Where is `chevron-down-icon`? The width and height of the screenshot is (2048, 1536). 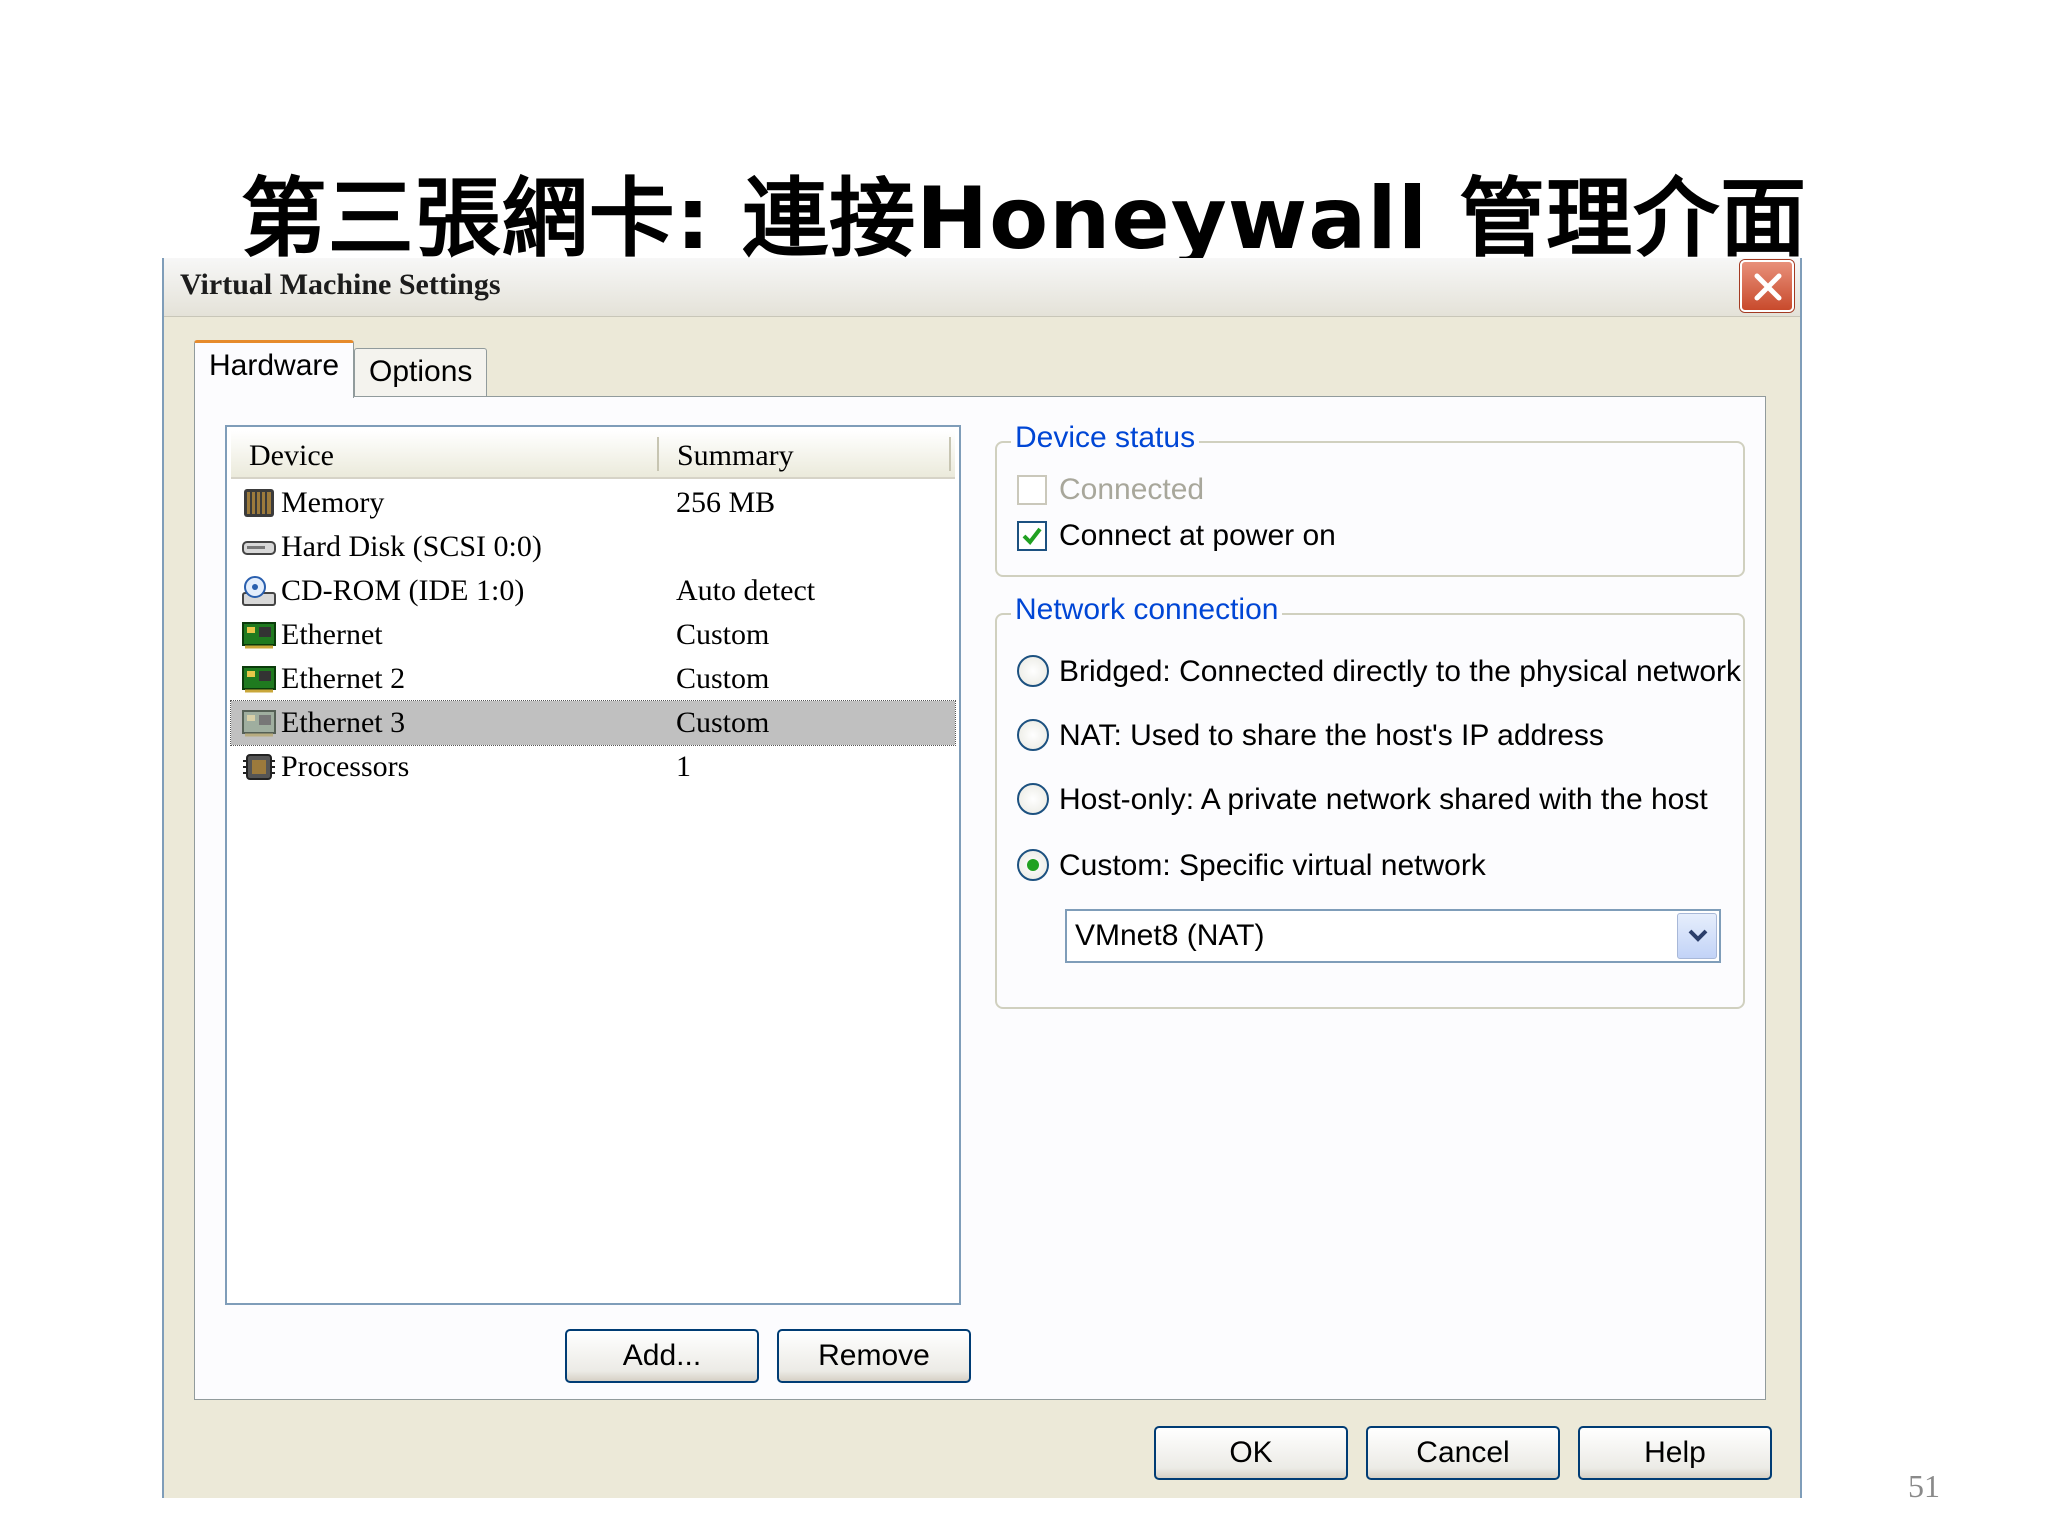 chevron-down-icon is located at coordinates (1698, 935).